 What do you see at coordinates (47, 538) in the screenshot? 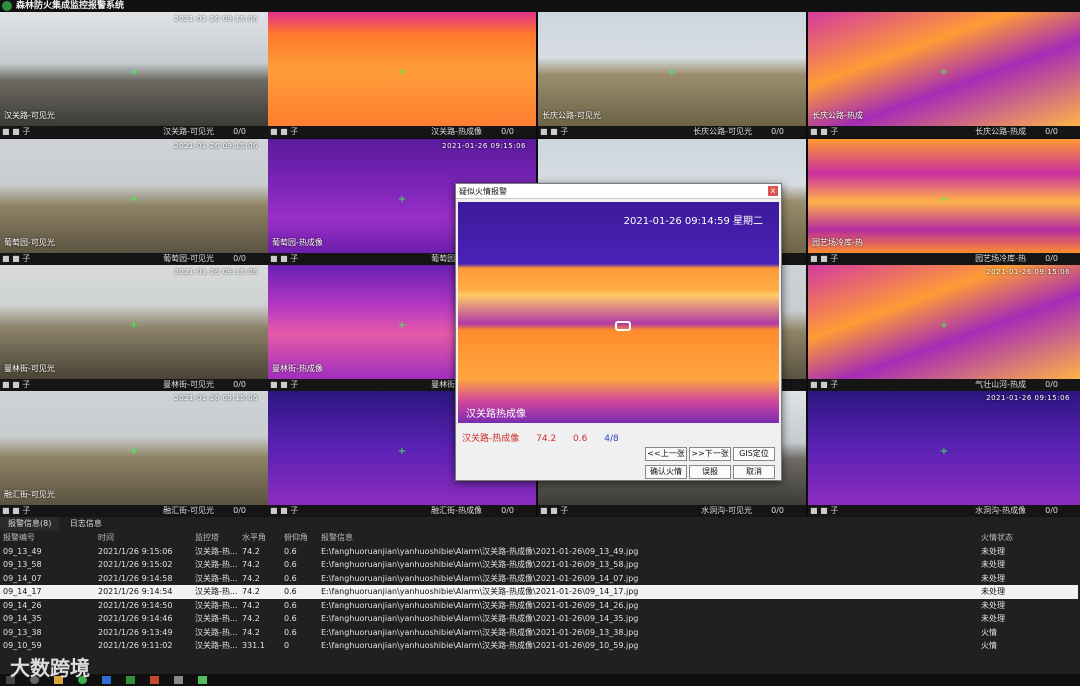
I see `column-header: 报警编号` at bounding box center [47, 538].